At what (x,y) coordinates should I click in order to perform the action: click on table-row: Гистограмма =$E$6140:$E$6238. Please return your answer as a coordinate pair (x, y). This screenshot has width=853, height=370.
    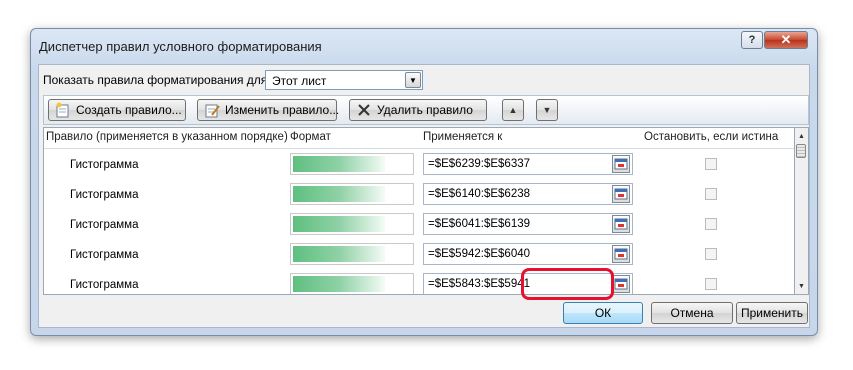
    Looking at the image, I should click on (419, 195).